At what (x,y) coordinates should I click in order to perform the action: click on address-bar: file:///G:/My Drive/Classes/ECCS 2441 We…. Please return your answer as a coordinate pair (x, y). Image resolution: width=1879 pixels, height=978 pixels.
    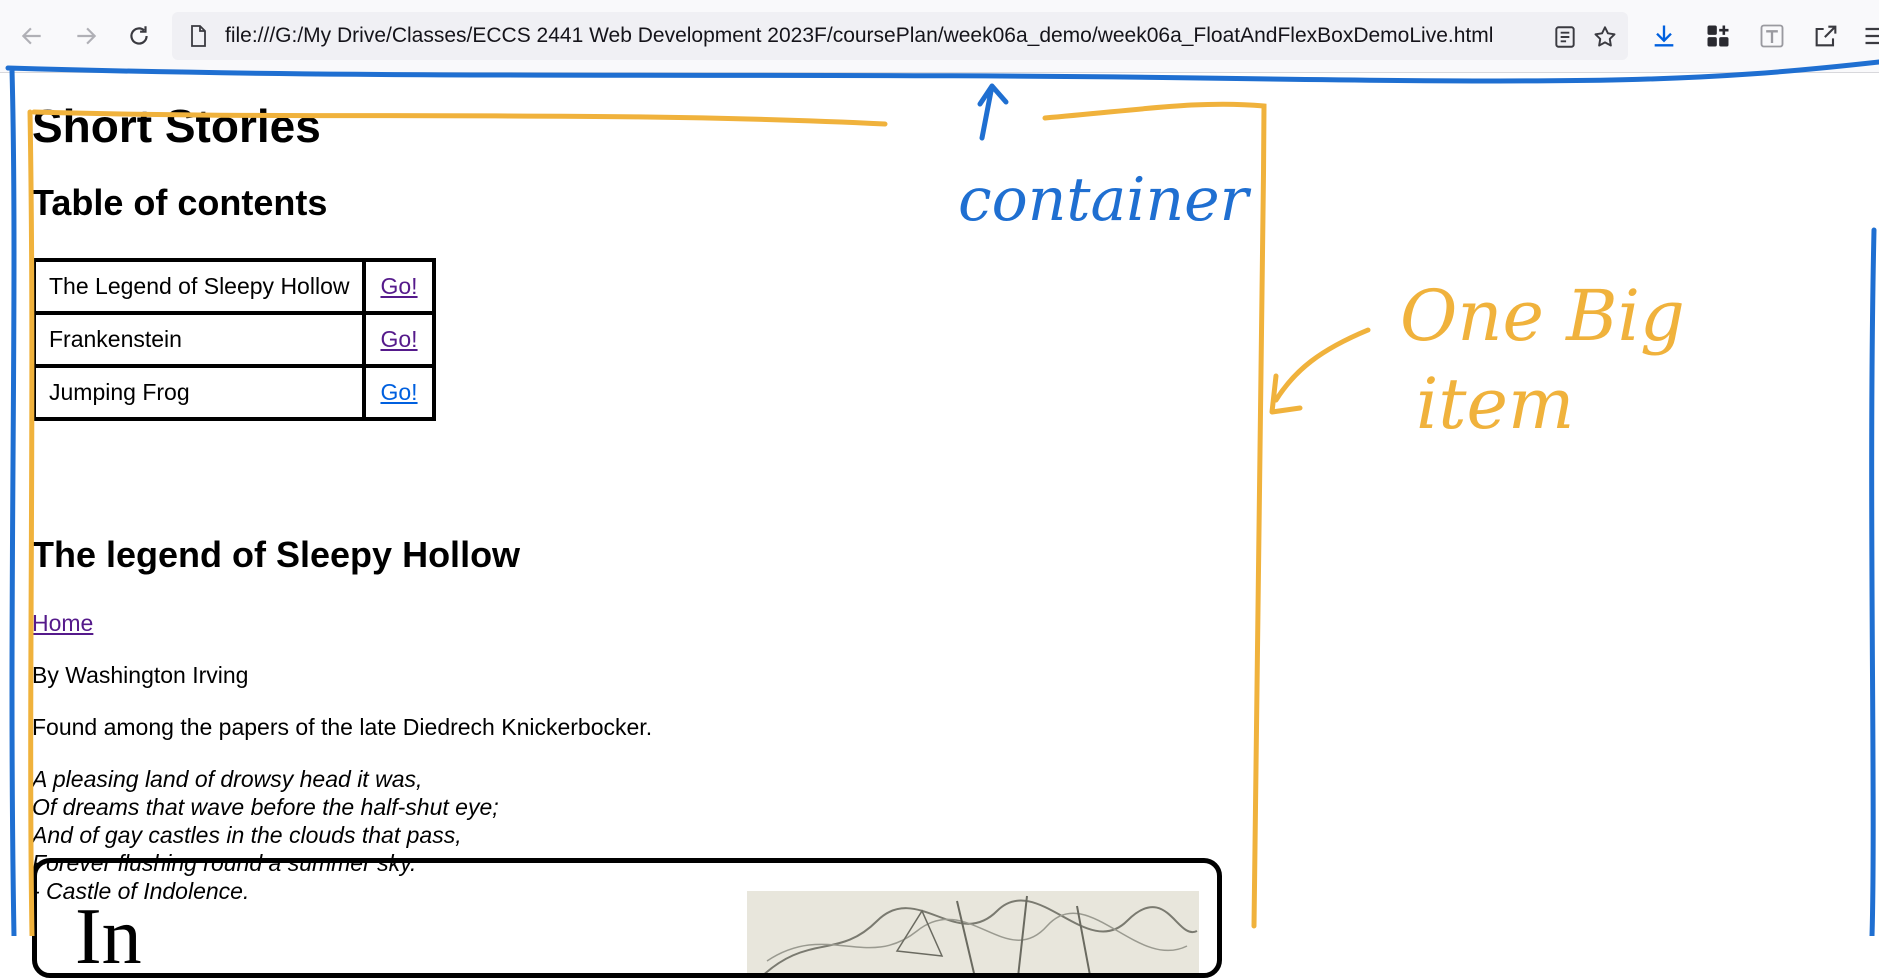
    Looking at the image, I should click on (900, 36).